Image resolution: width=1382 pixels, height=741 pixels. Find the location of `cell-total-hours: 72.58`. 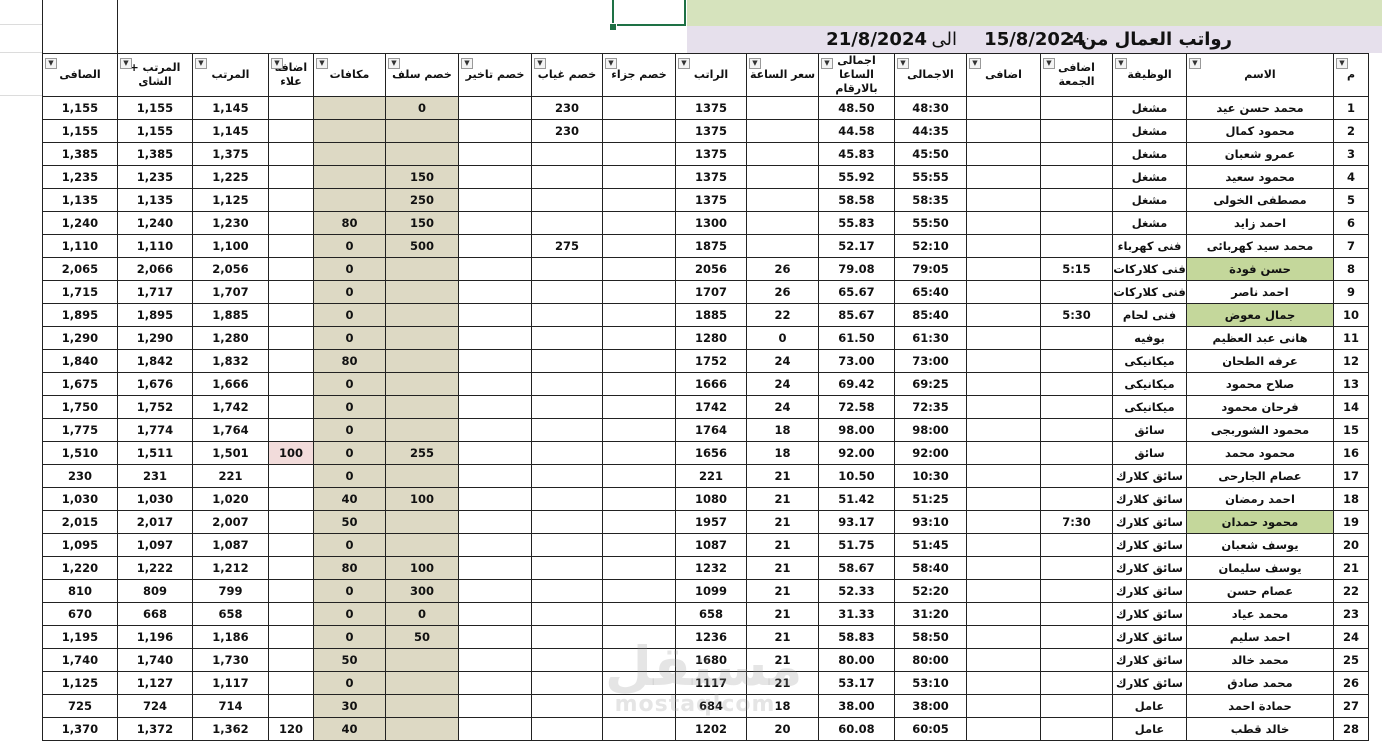

cell-total-hours: 72.58 is located at coordinates (856, 407).